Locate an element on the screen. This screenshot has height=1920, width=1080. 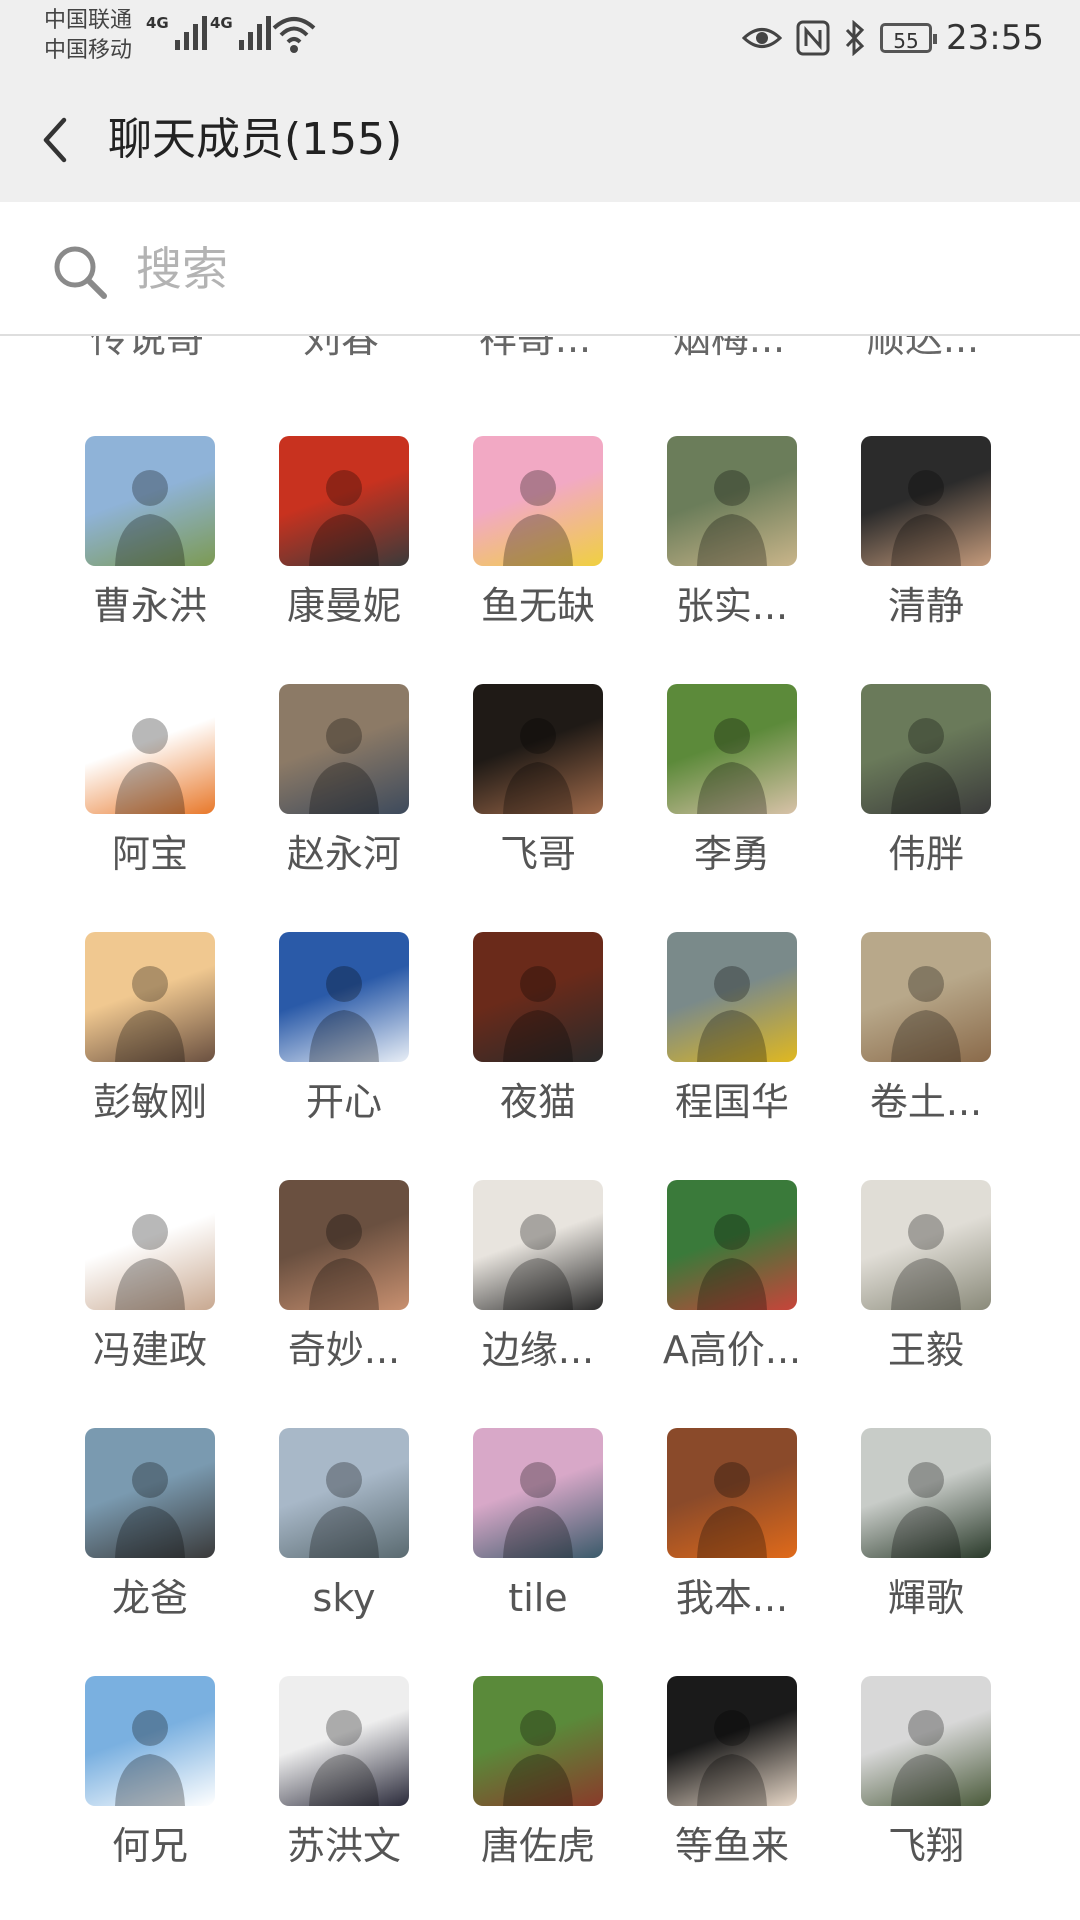
bluetooth-icon is located at coordinates (855, 38).